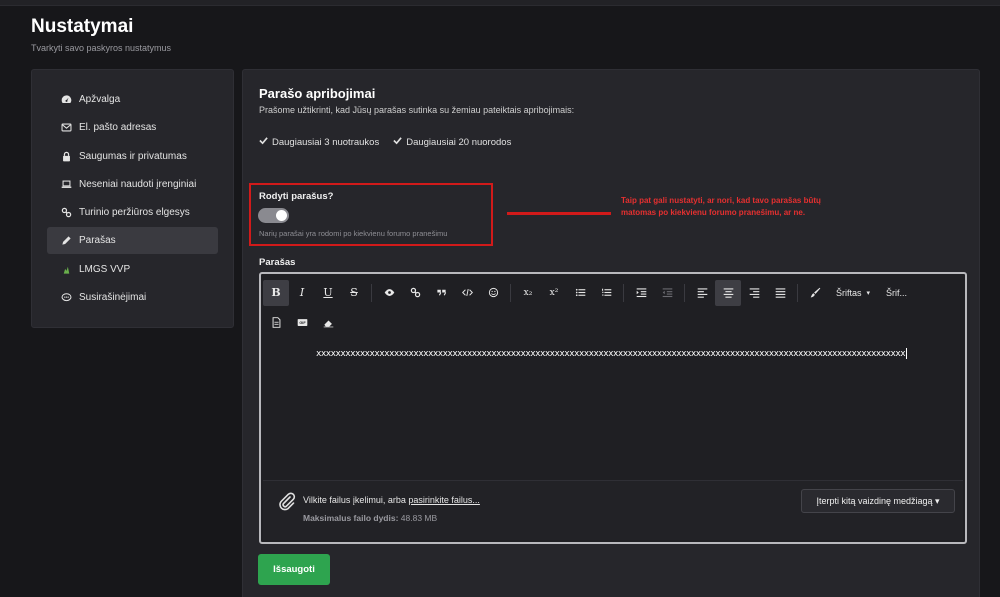 The height and width of the screenshot is (597, 1000). I want to click on top-bar, so click(500, 3).